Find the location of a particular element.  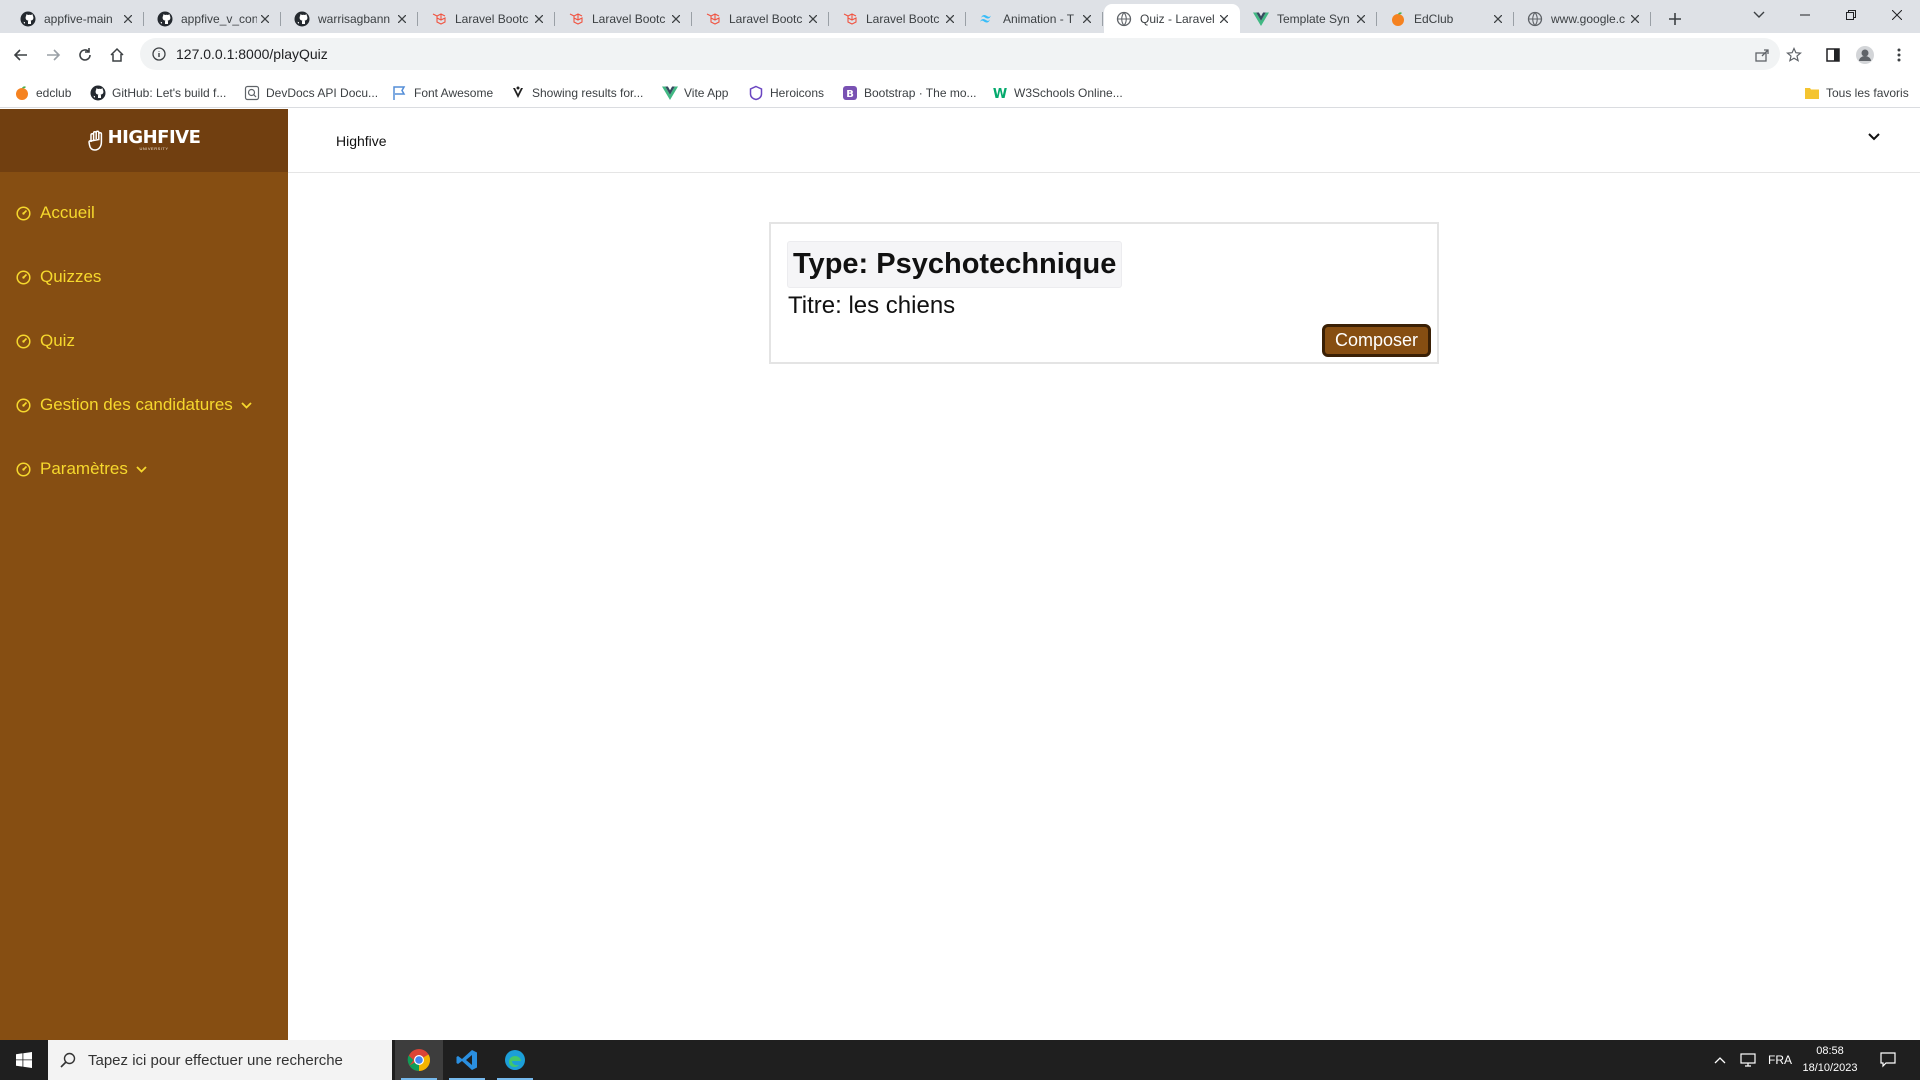

browser-tab: appfive-main is located at coordinates (76, 18).